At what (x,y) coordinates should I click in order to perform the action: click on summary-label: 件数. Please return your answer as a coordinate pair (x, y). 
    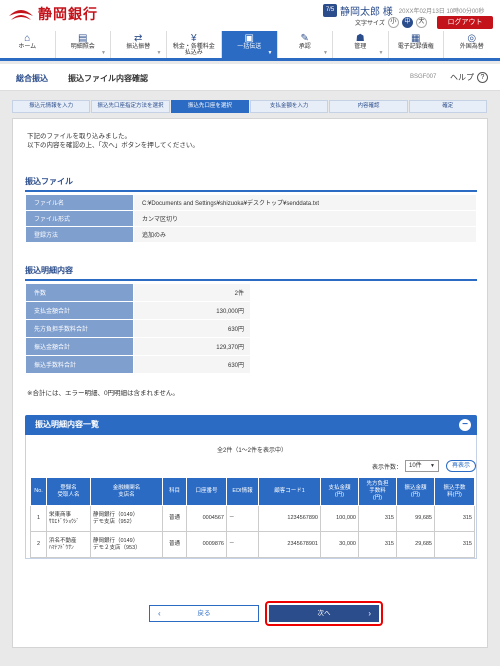
    Looking at the image, I should click on (79, 292).